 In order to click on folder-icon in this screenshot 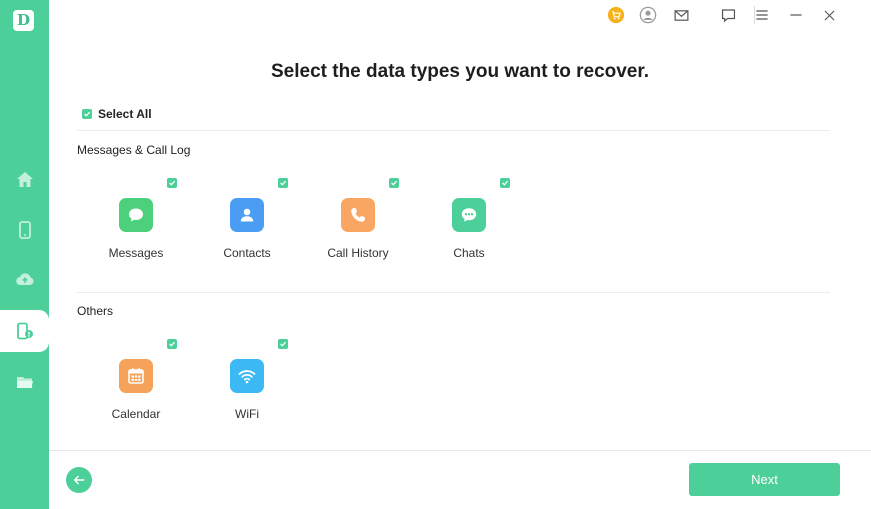, I will do `click(24, 382)`.